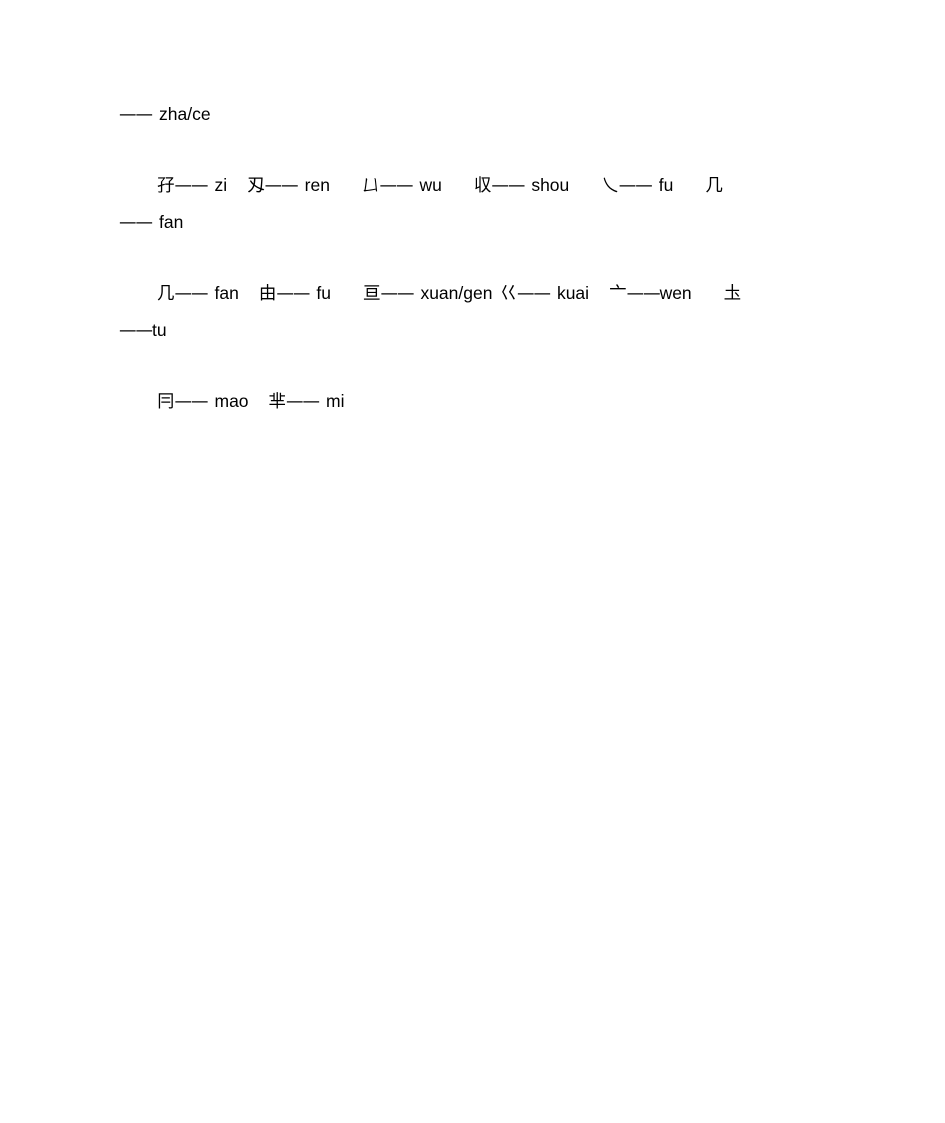 This screenshot has width=945, height=1123. What do you see at coordinates (508, 294) in the screenshot?
I see `entry-char: 巜` at bounding box center [508, 294].